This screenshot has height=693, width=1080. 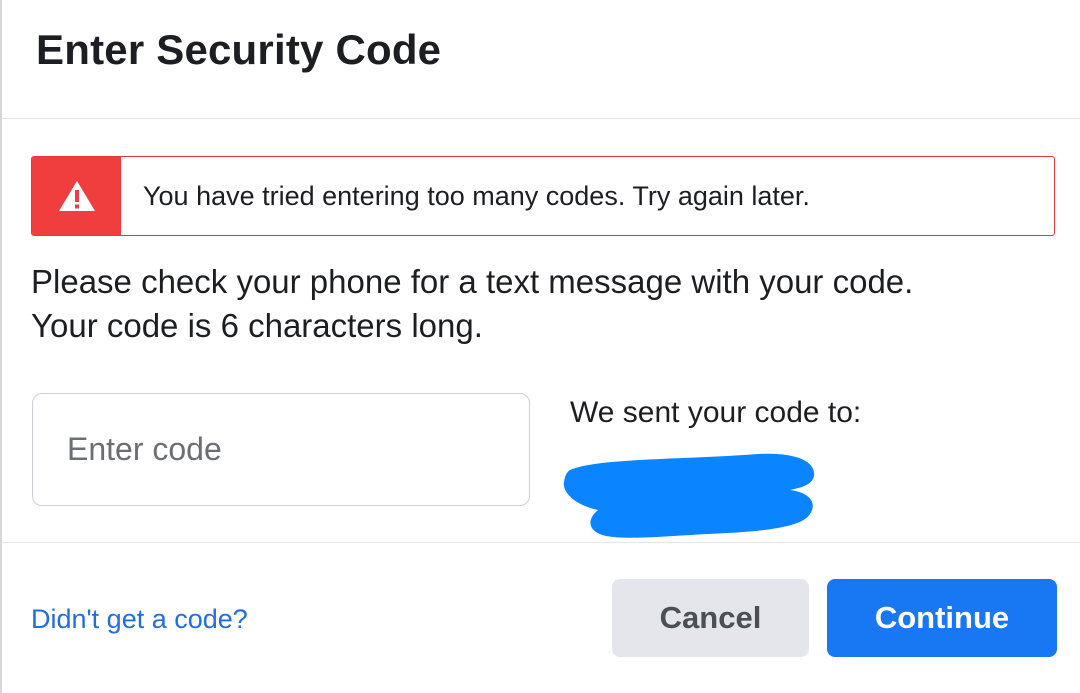 I want to click on footer-divider, so click(x=541, y=542).